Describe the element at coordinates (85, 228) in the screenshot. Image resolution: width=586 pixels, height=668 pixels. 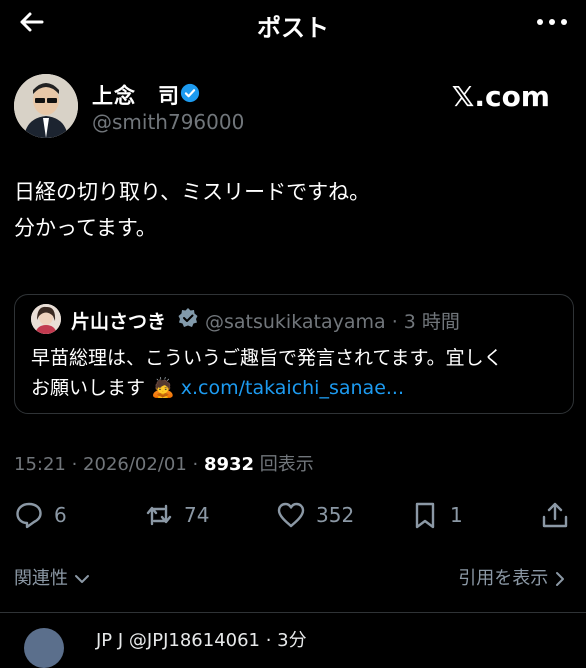
I see `post-text-line: 分かってます。` at that location.